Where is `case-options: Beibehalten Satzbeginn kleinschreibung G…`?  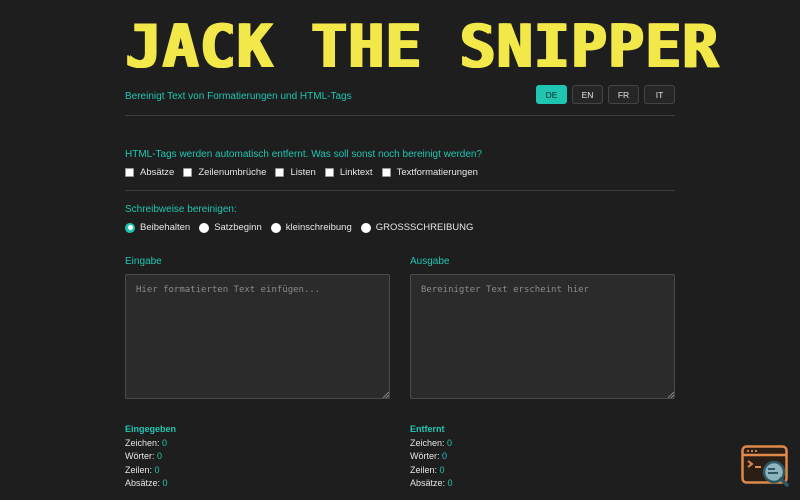
case-options: Beibehalten Satzbeginn kleinschreibung G… is located at coordinates (303, 227).